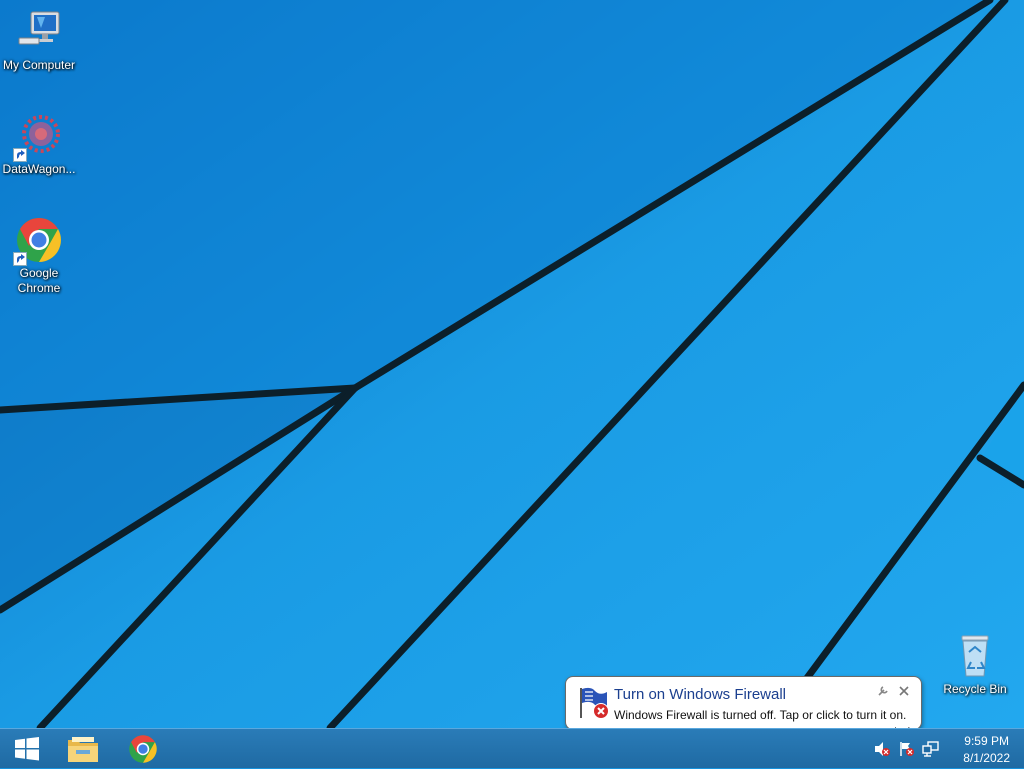 This screenshot has height=769, width=1024. I want to click on volume-muted-icon, so click(882, 749).